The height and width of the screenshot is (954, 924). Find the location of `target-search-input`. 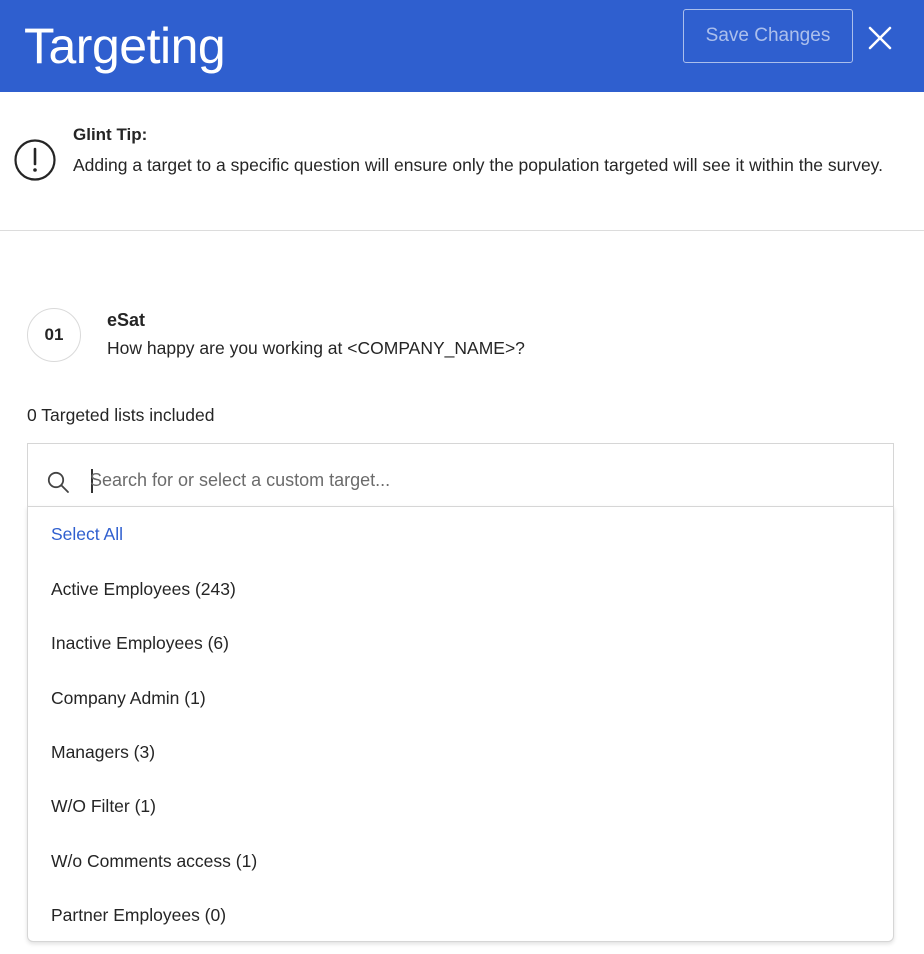

target-search-input is located at coordinates (480, 480).